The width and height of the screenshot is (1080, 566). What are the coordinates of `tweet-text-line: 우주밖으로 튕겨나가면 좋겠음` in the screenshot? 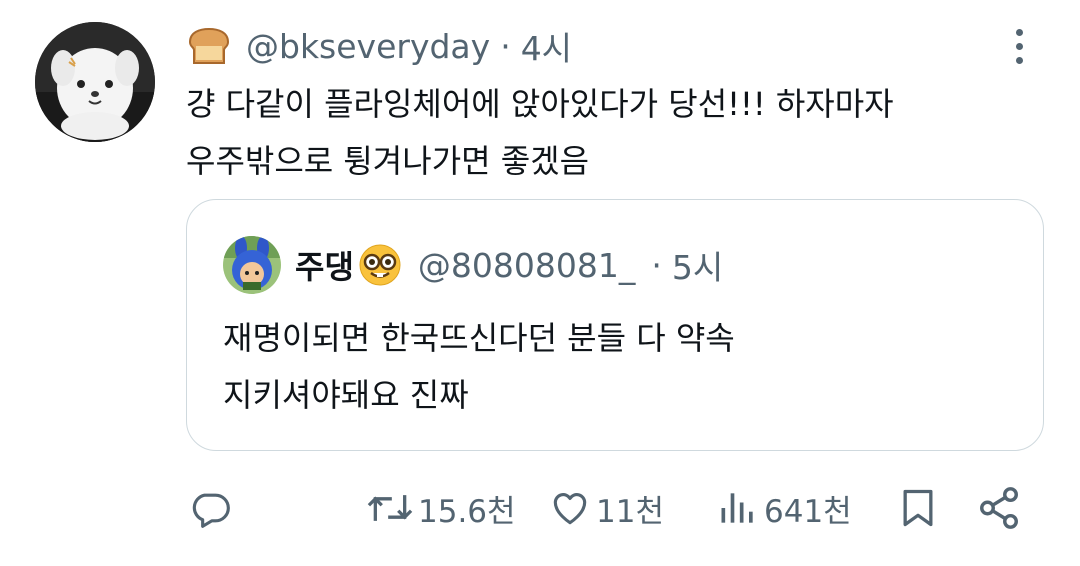 It's located at (388, 161).